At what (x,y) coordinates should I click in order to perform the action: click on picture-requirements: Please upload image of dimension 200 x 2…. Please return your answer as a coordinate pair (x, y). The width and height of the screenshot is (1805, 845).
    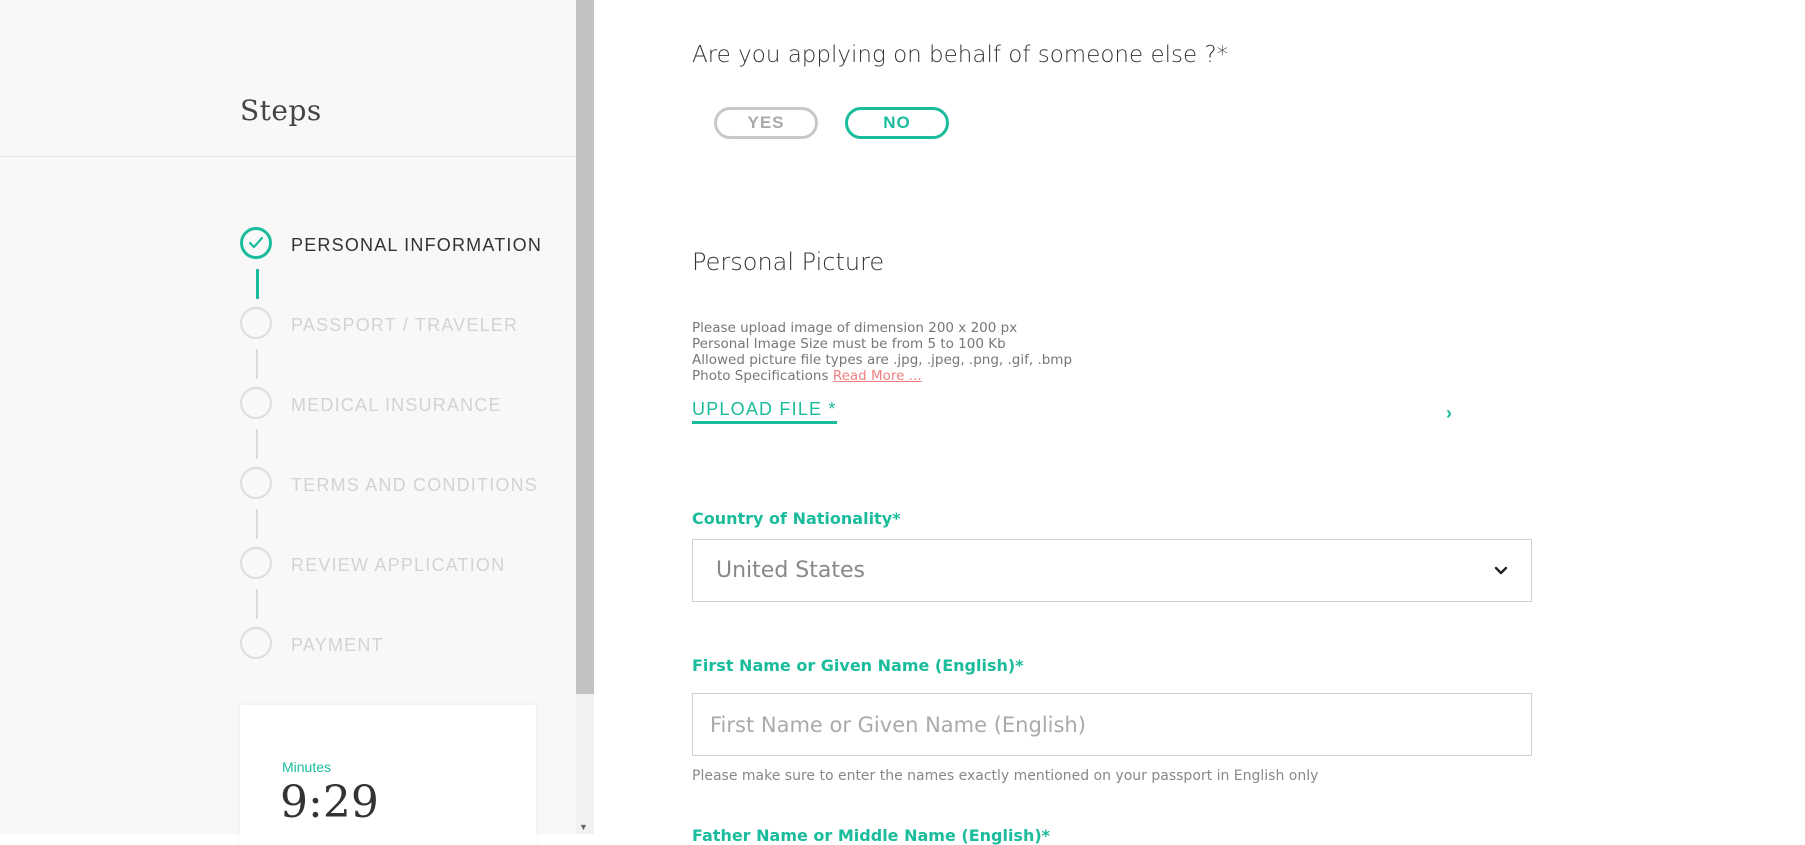
    Looking at the image, I should click on (882, 352).